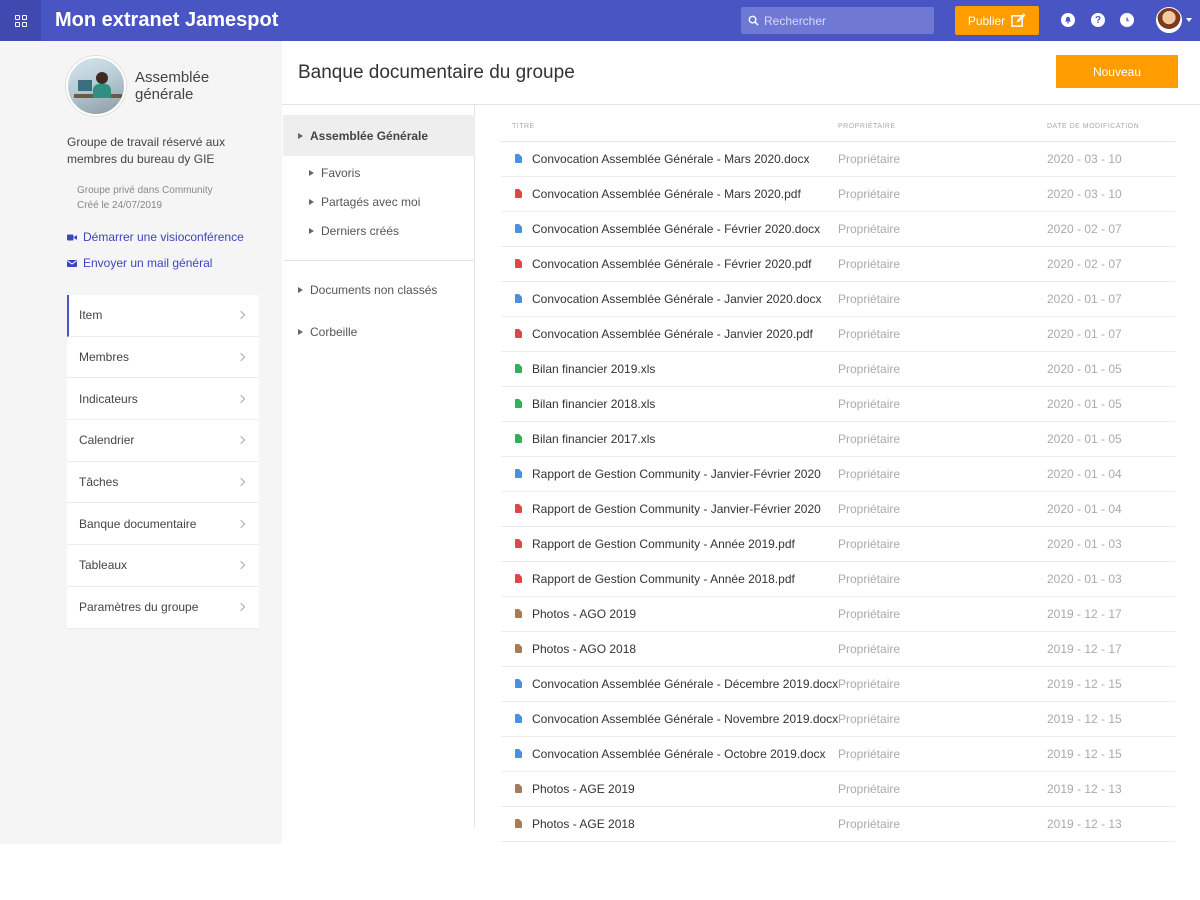 The height and width of the screenshot is (900, 1200). What do you see at coordinates (163, 566) in the screenshot?
I see `sidebar-item-tableaux: Tableaux` at bounding box center [163, 566].